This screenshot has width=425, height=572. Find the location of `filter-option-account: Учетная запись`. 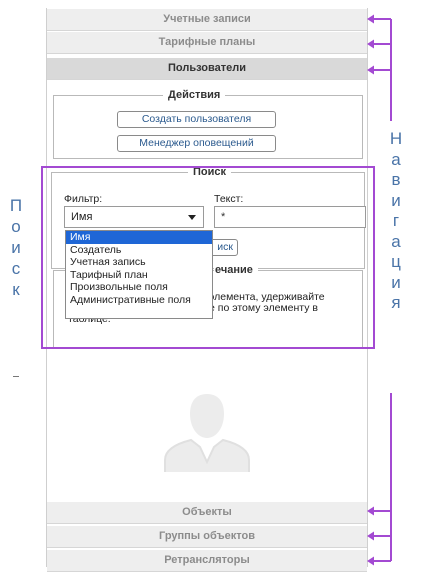

filter-option-account: Учетная запись is located at coordinates (139, 262).